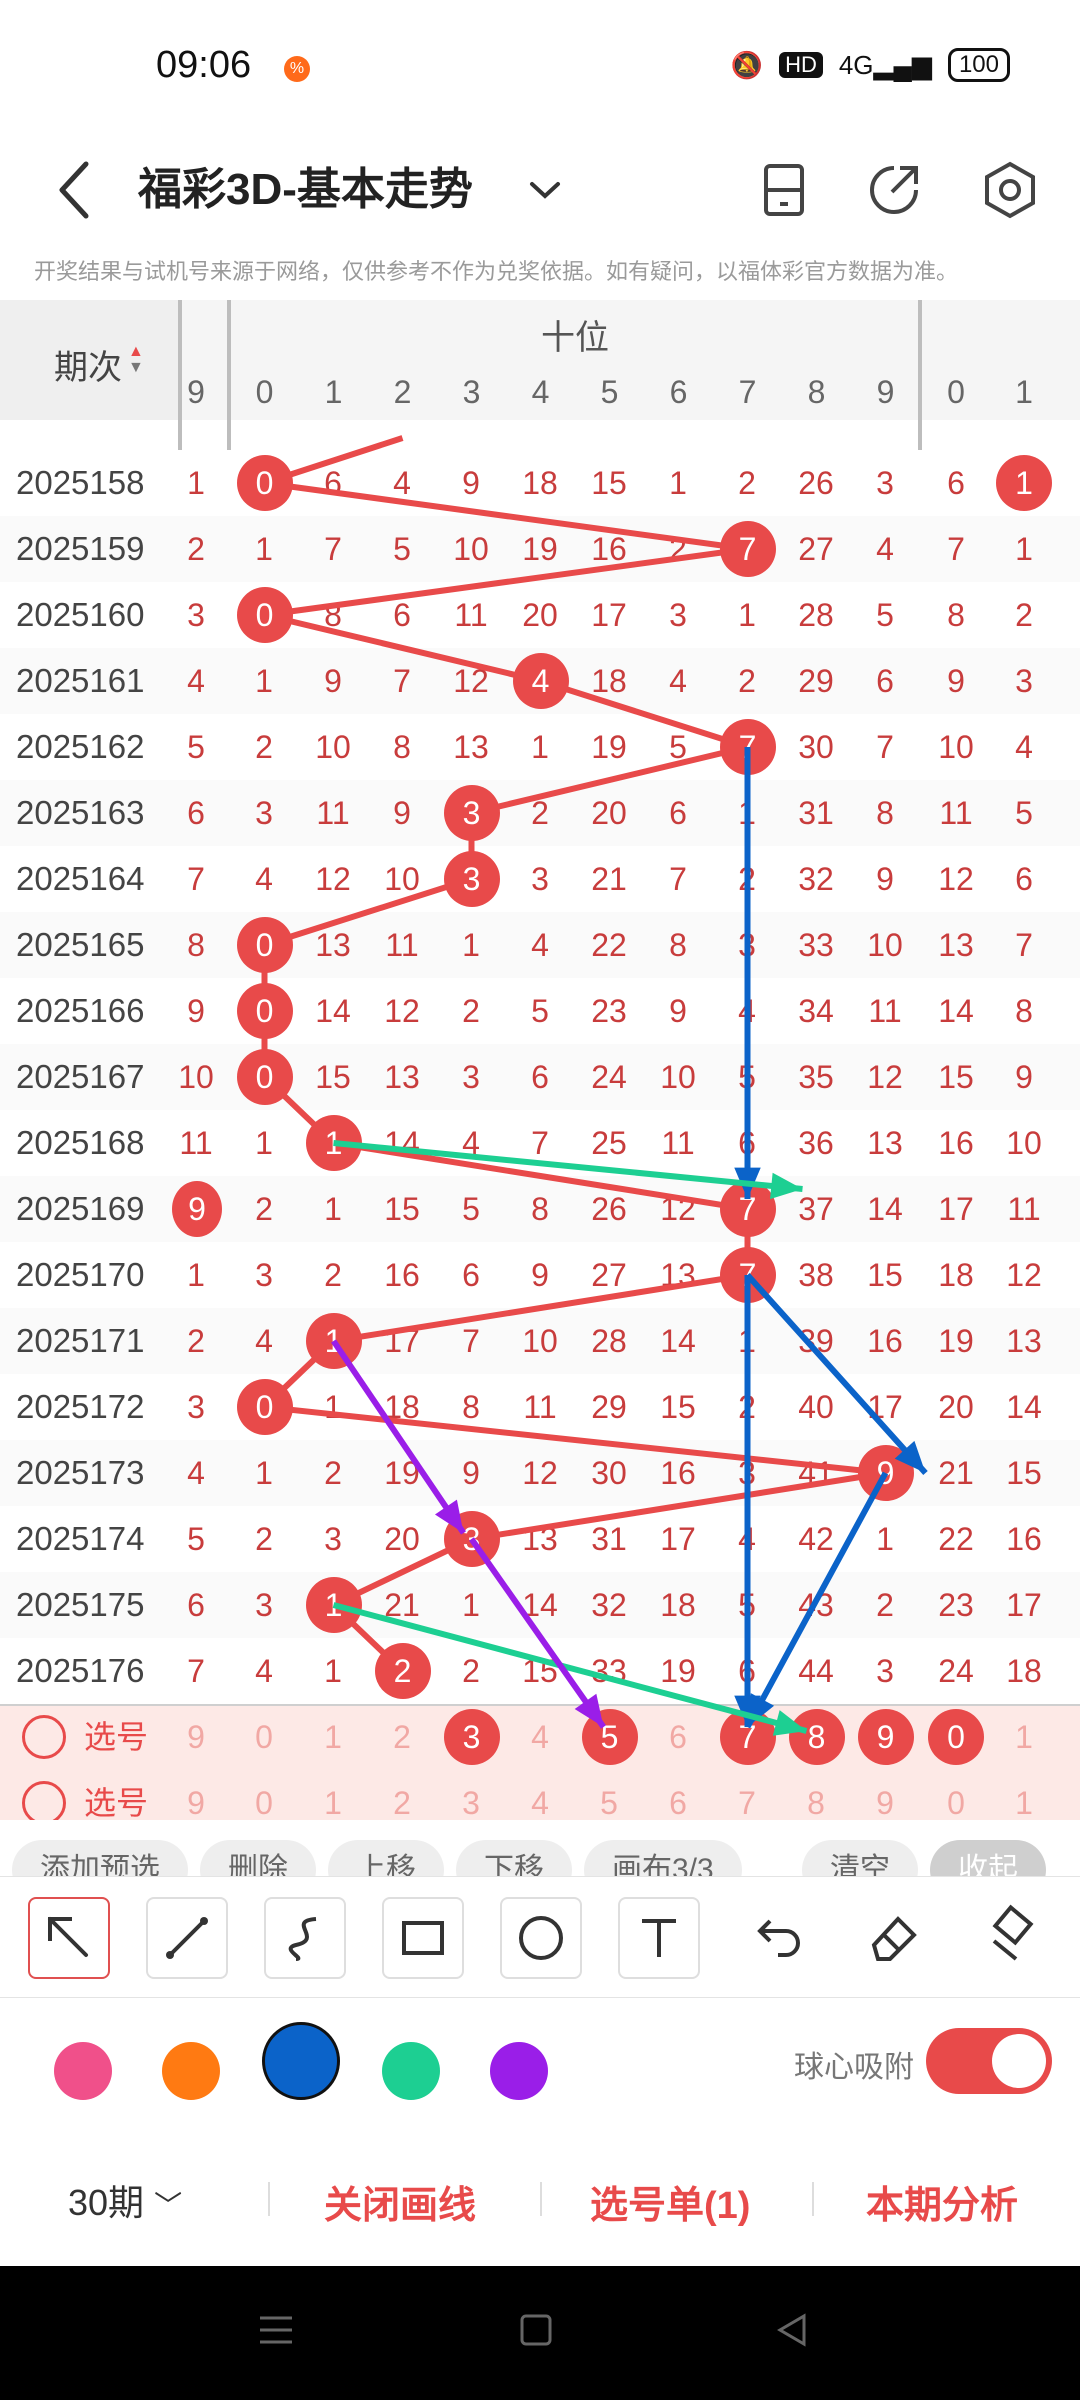 This screenshot has width=1080, height=2400. Describe the element at coordinates (540, 2196) in the screenshot. I see `bottom-actions: 30期 ﹀ 关闭画线 选号单(1) 本期分析` at that location.